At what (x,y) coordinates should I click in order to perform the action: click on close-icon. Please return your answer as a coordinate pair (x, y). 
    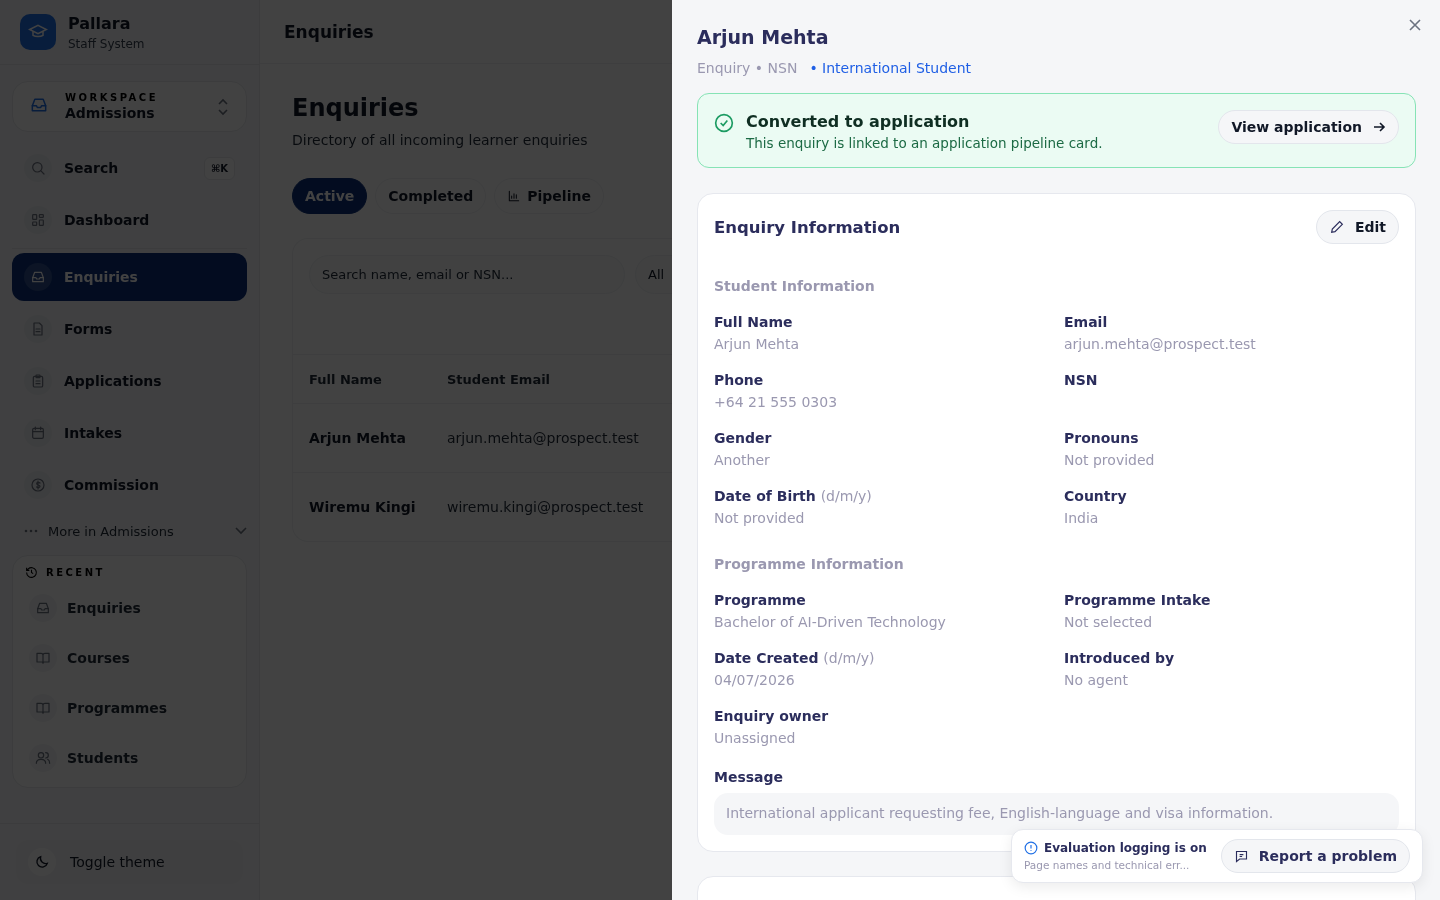
    Looking at the image, I should click on (1415, 25).